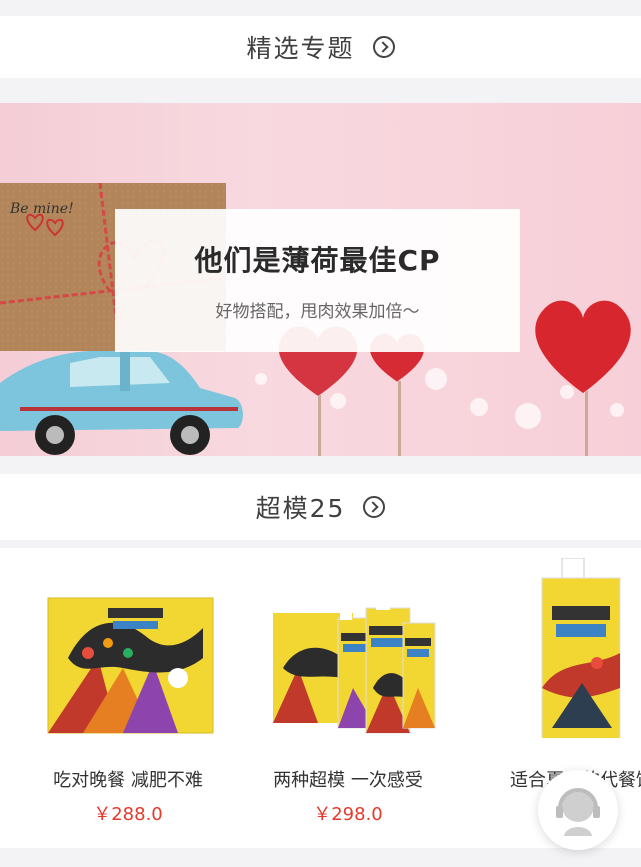  Describe the element at coordinates (348, 780) in the screenshot. I see `product-name: 两种超模 一次感受` at that location.